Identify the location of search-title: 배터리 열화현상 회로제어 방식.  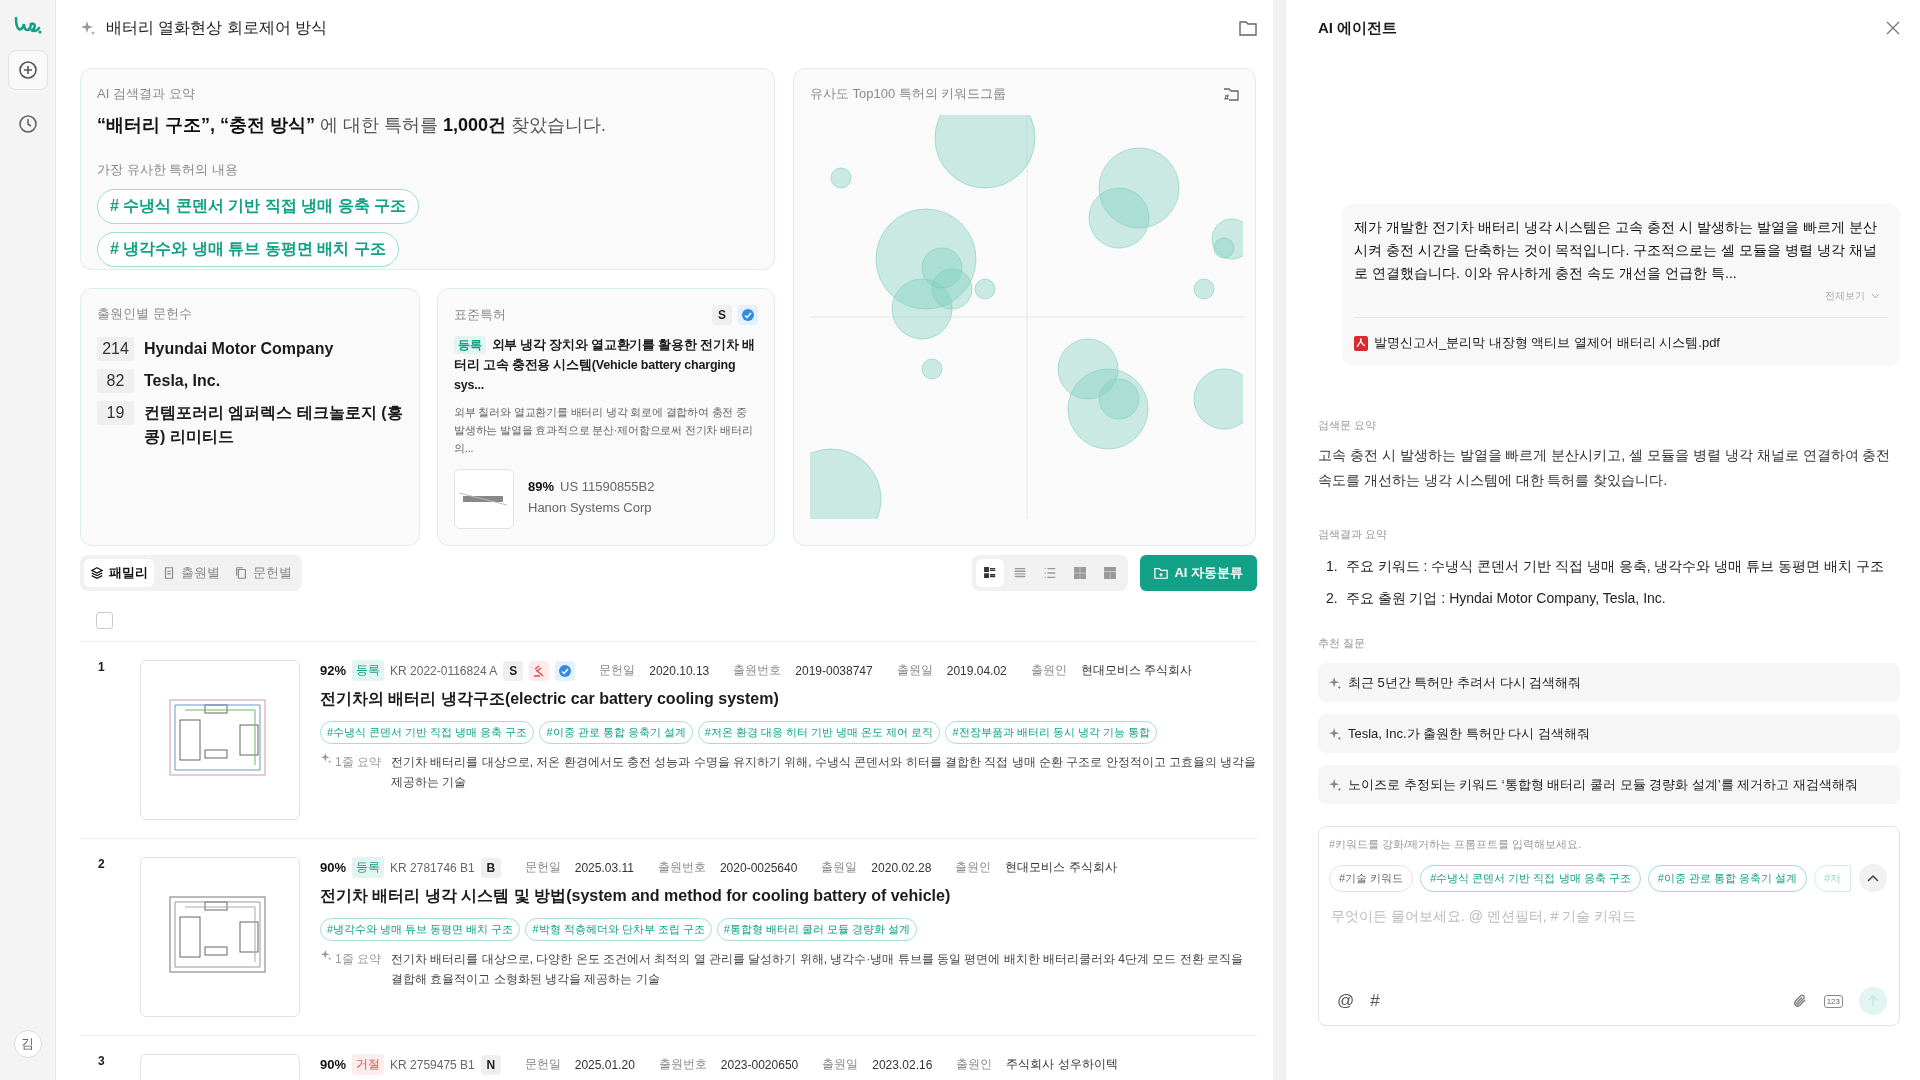
(217, 27).